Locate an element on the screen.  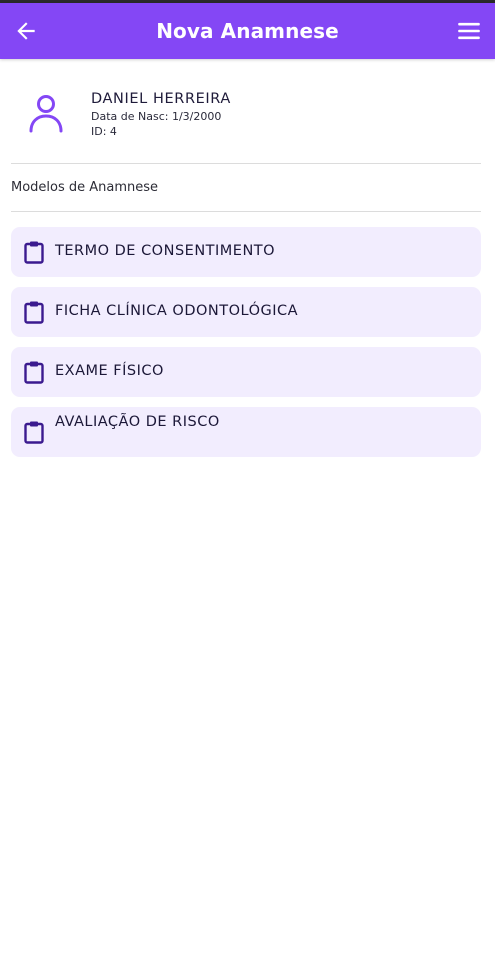
menu-button is located at coordinates (469, 31).